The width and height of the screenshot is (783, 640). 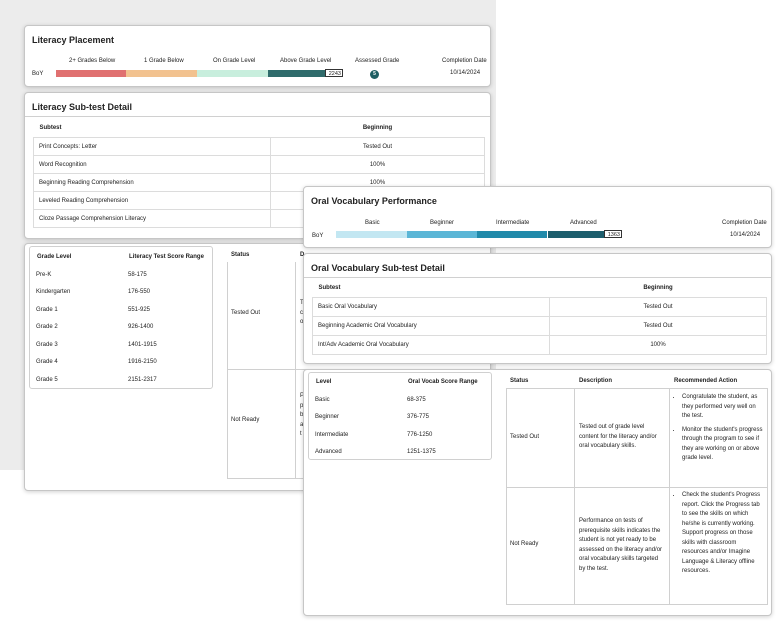 I want to click on column-header: Level, so click(x=324, y=382).